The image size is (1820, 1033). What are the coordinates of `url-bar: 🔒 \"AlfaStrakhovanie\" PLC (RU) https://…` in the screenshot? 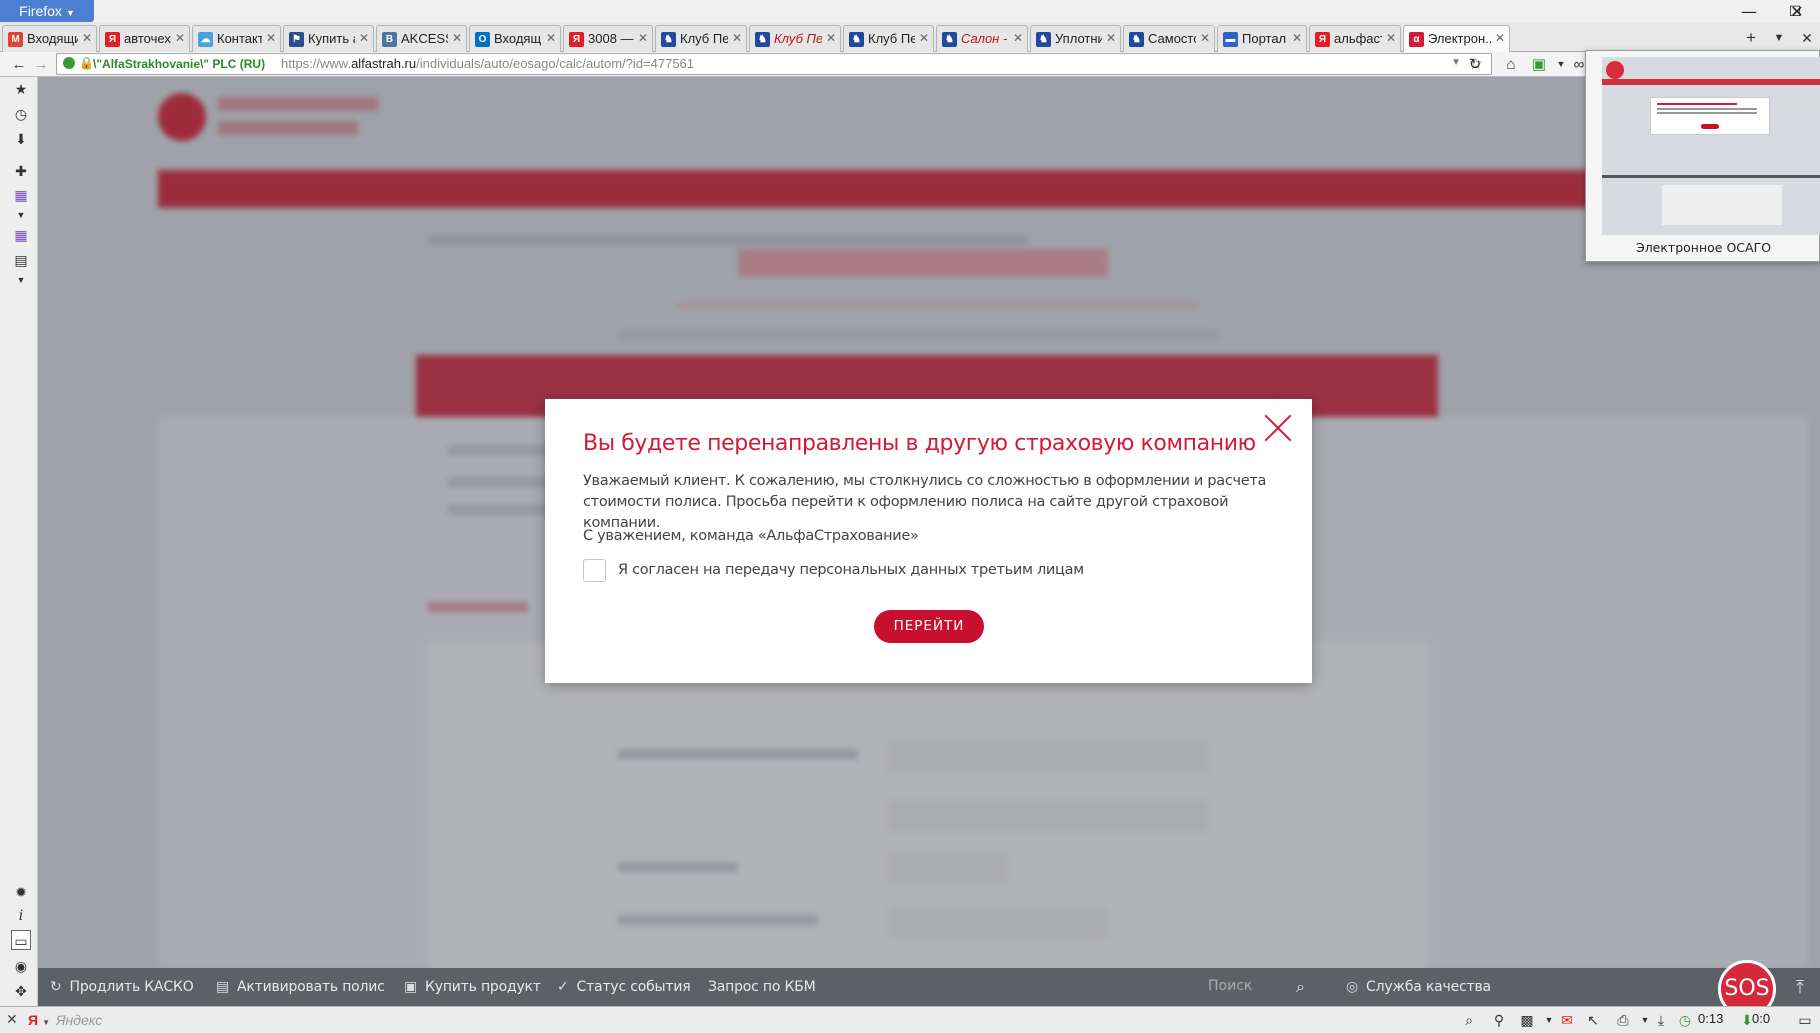 It's located at (774, 64).